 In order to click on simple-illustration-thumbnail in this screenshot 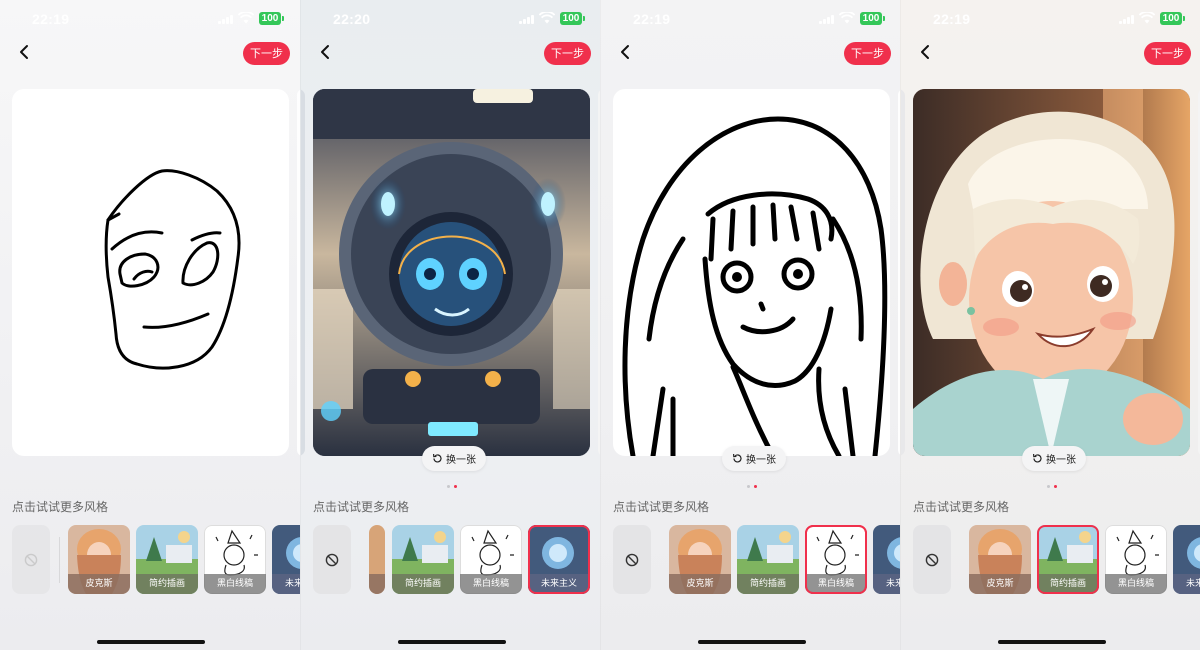, I will do `click(1068, 559)`.